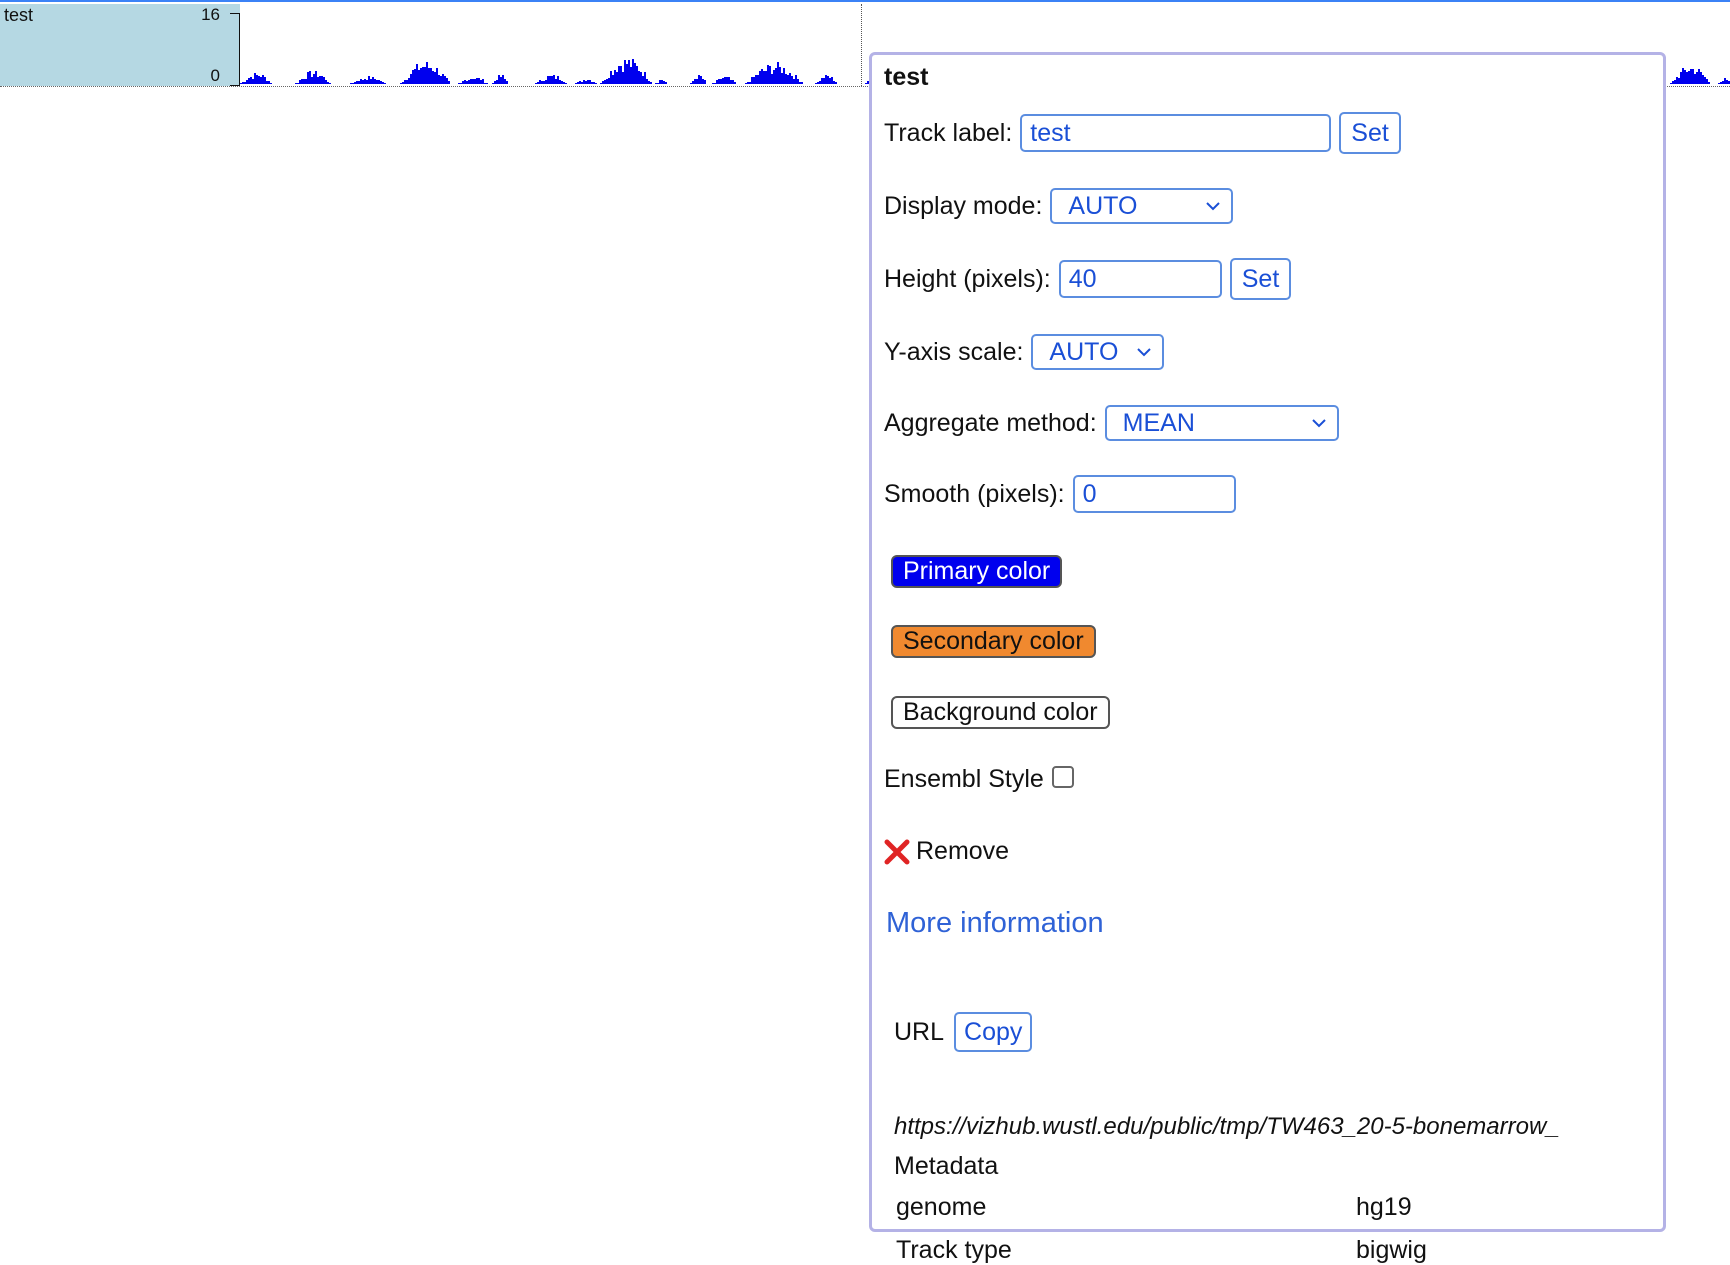 This screenshot has height=1265, width=1730. Describe the element at coordinates (1260, 279) in the screenshot. I see `height-set-button: Set` at that location.